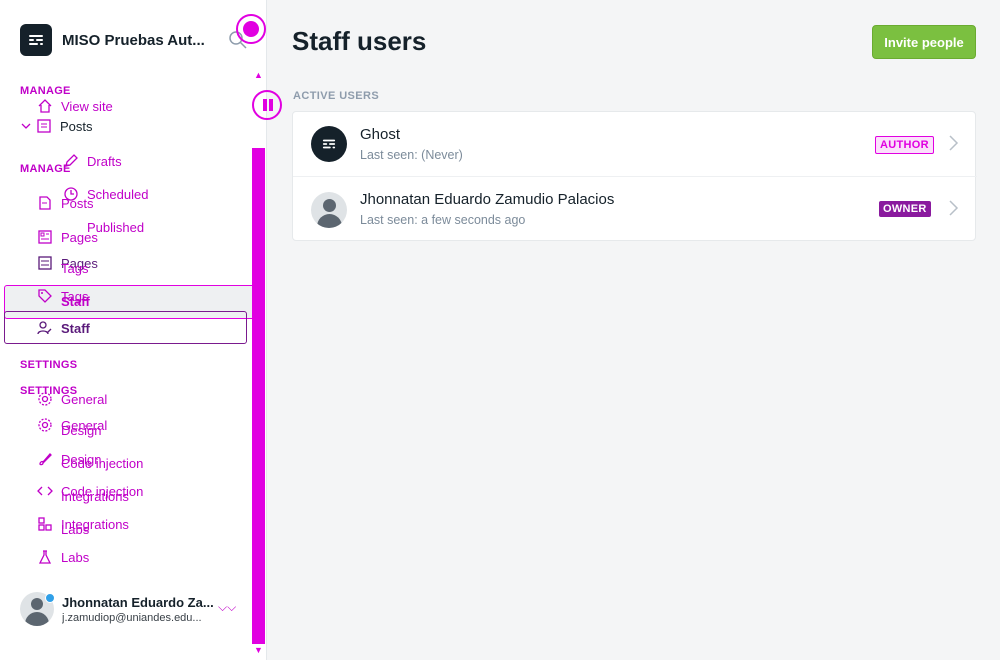  What do you see at coordinates (118, 194) in the screenshot?
I see `nav-scheduled-label: Scheduled` at bounding box center [118, 194].